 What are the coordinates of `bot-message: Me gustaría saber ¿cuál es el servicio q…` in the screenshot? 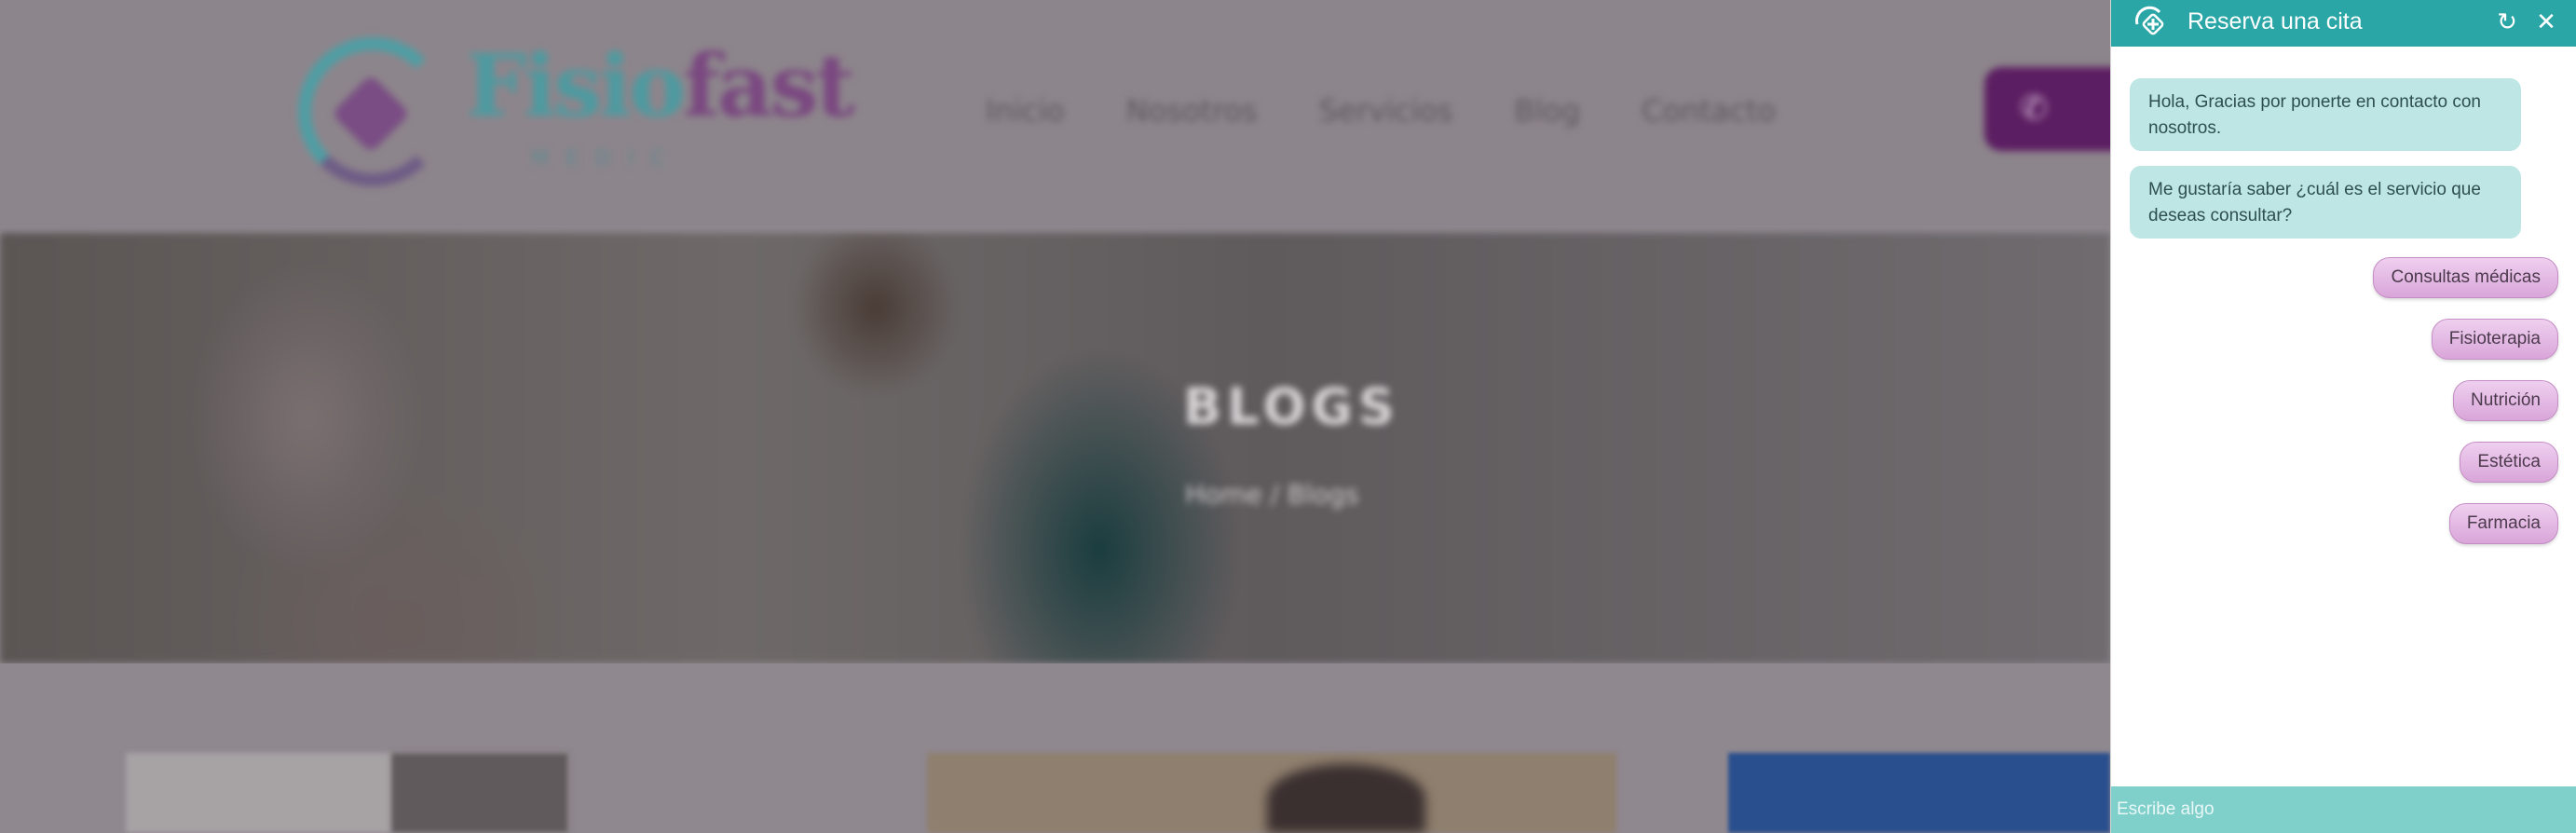 It's located at (2325, 202).